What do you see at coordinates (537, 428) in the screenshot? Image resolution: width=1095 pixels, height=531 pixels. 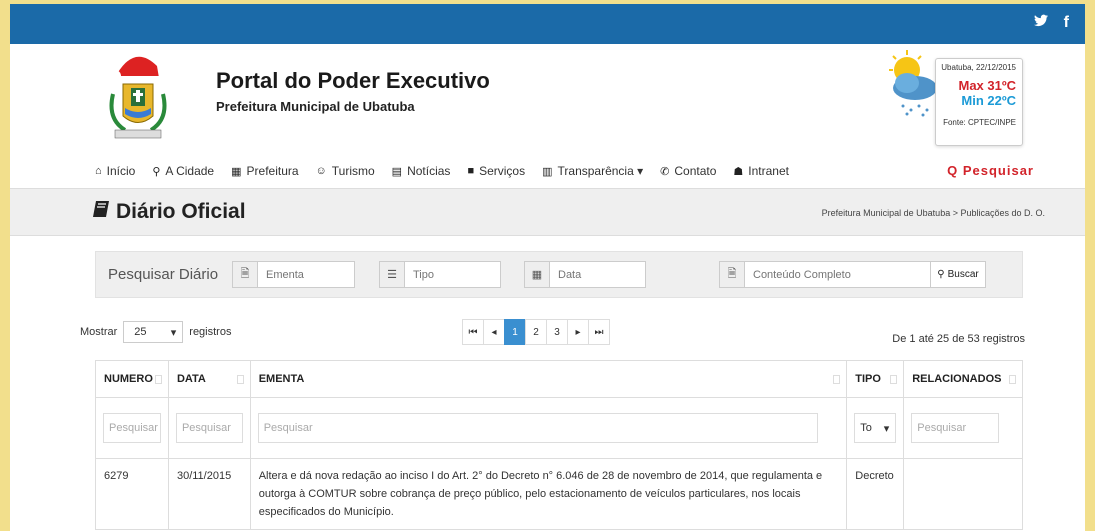 I see `ementa-column-filter: Pesquisar` at bounding box center [537, 428].